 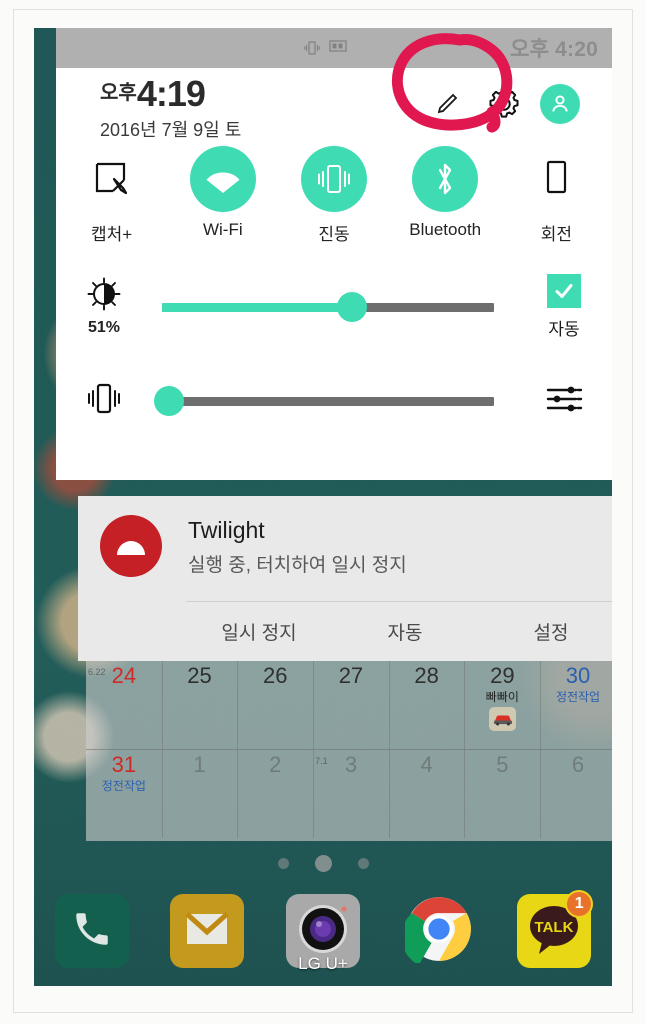 What do you see at coordinates (325, 48) in the screenshot?
I see `status-bar-icons` at bounding box center [325, 48].